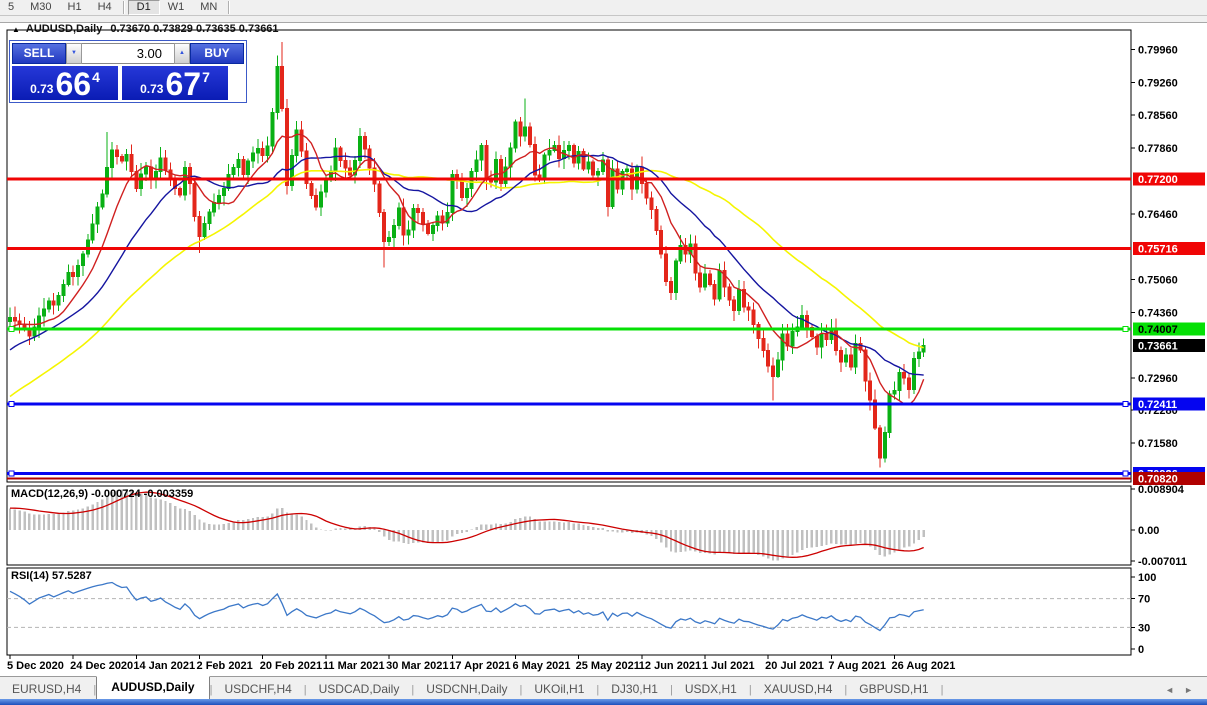 This screenshot has width=1207, height=705. I want to click on svg-text: 14 Jan 2021, so click(164, 666).